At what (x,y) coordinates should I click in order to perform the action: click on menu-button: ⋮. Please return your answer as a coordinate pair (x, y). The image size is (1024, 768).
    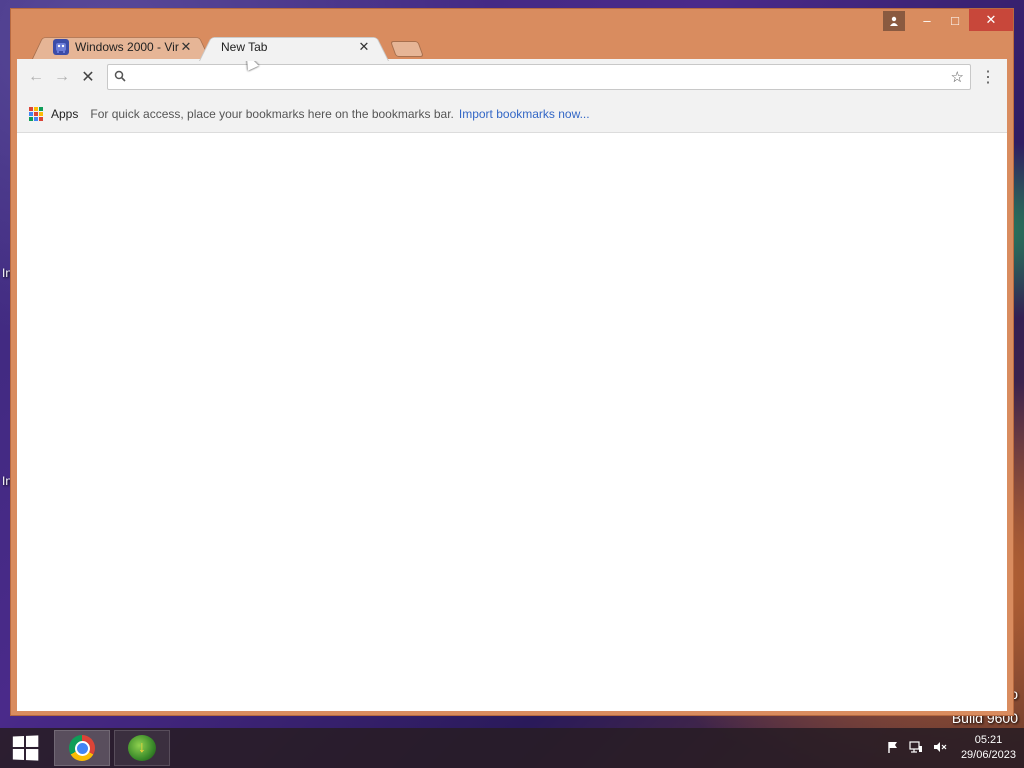
    Looking at the image, I should click on (988, 77).